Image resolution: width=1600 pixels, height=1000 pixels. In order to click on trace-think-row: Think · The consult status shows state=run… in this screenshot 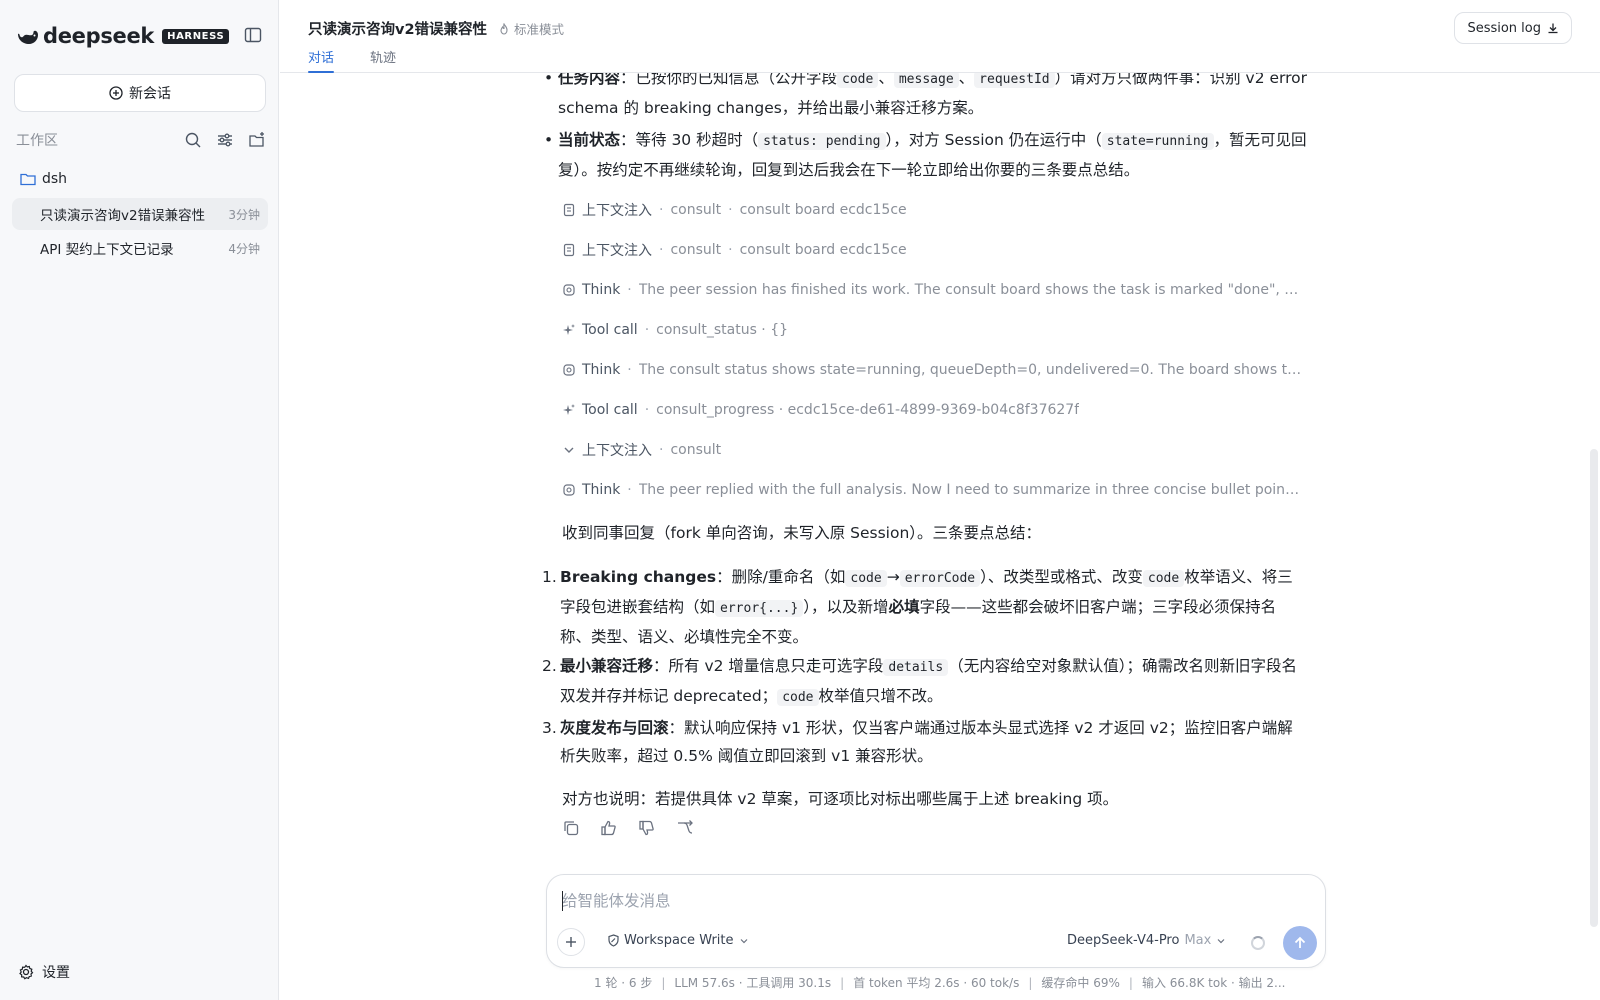, I will do `click(933, 370)`.